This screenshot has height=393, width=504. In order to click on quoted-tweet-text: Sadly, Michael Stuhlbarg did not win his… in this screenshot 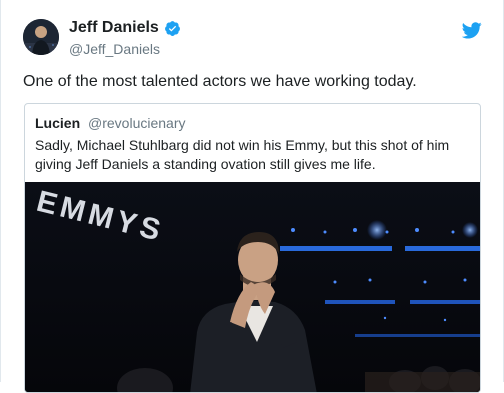, I will do `click(242, 154)`.